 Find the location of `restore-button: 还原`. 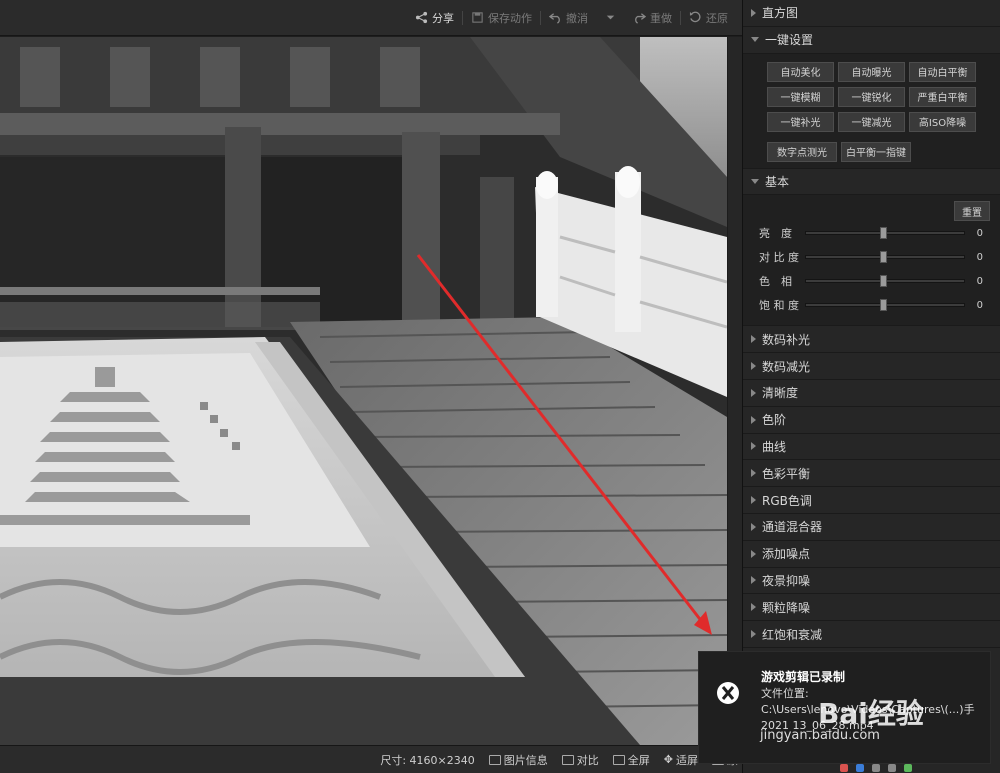

restore-button: 还原 is located at coordinates (708, 18).